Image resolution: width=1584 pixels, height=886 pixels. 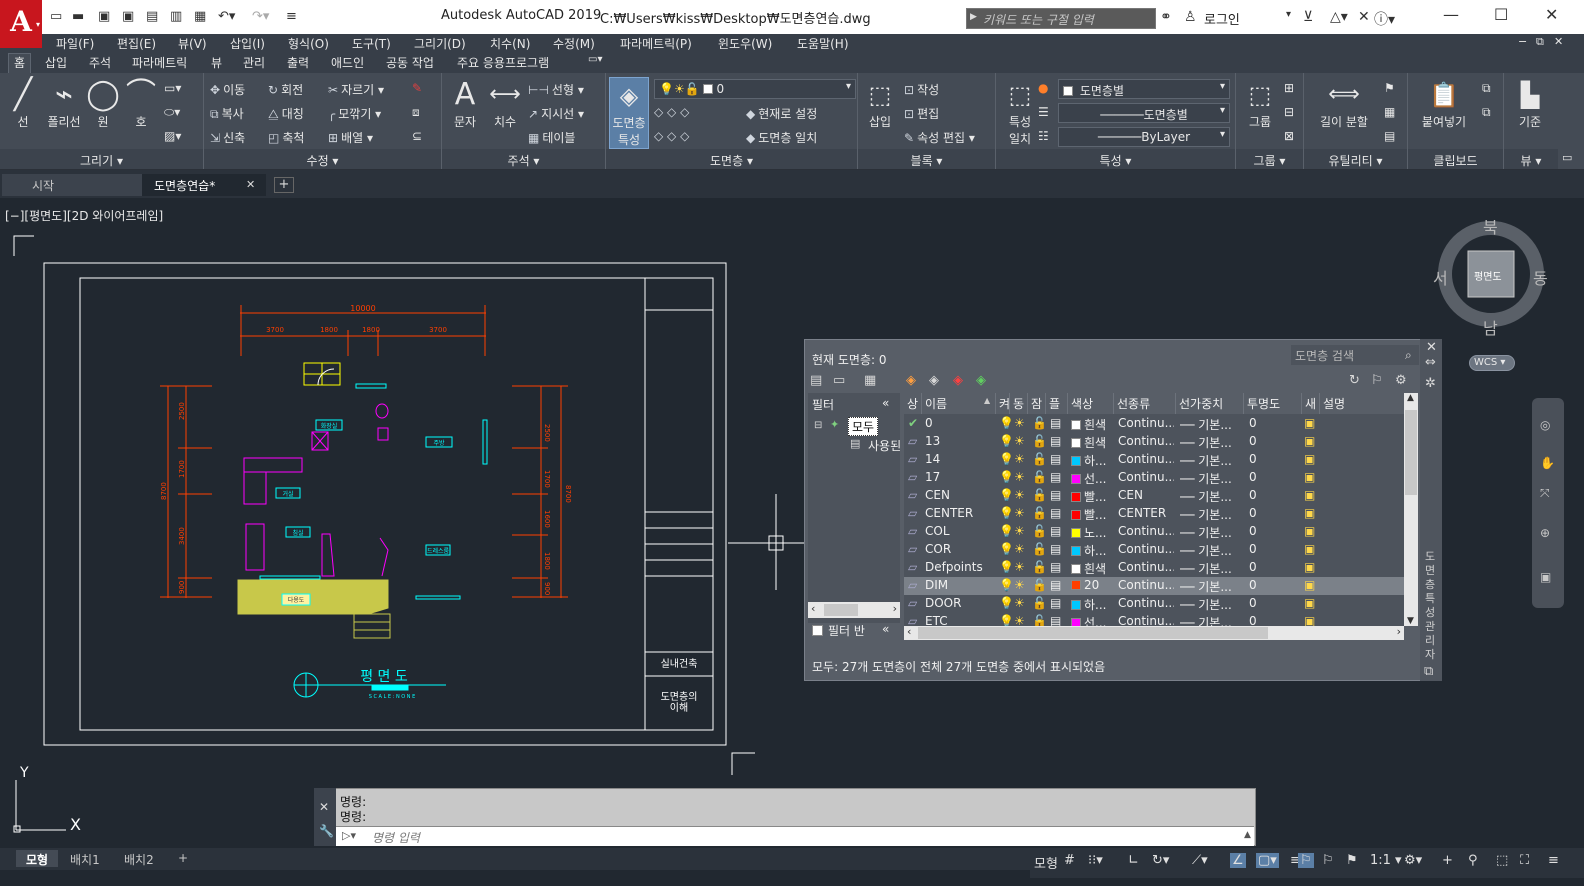 What do you see at coordinates (1145, 403) in the screenshot?
I see `col-linetype: 선종류` at bounding box center [1145, 403].